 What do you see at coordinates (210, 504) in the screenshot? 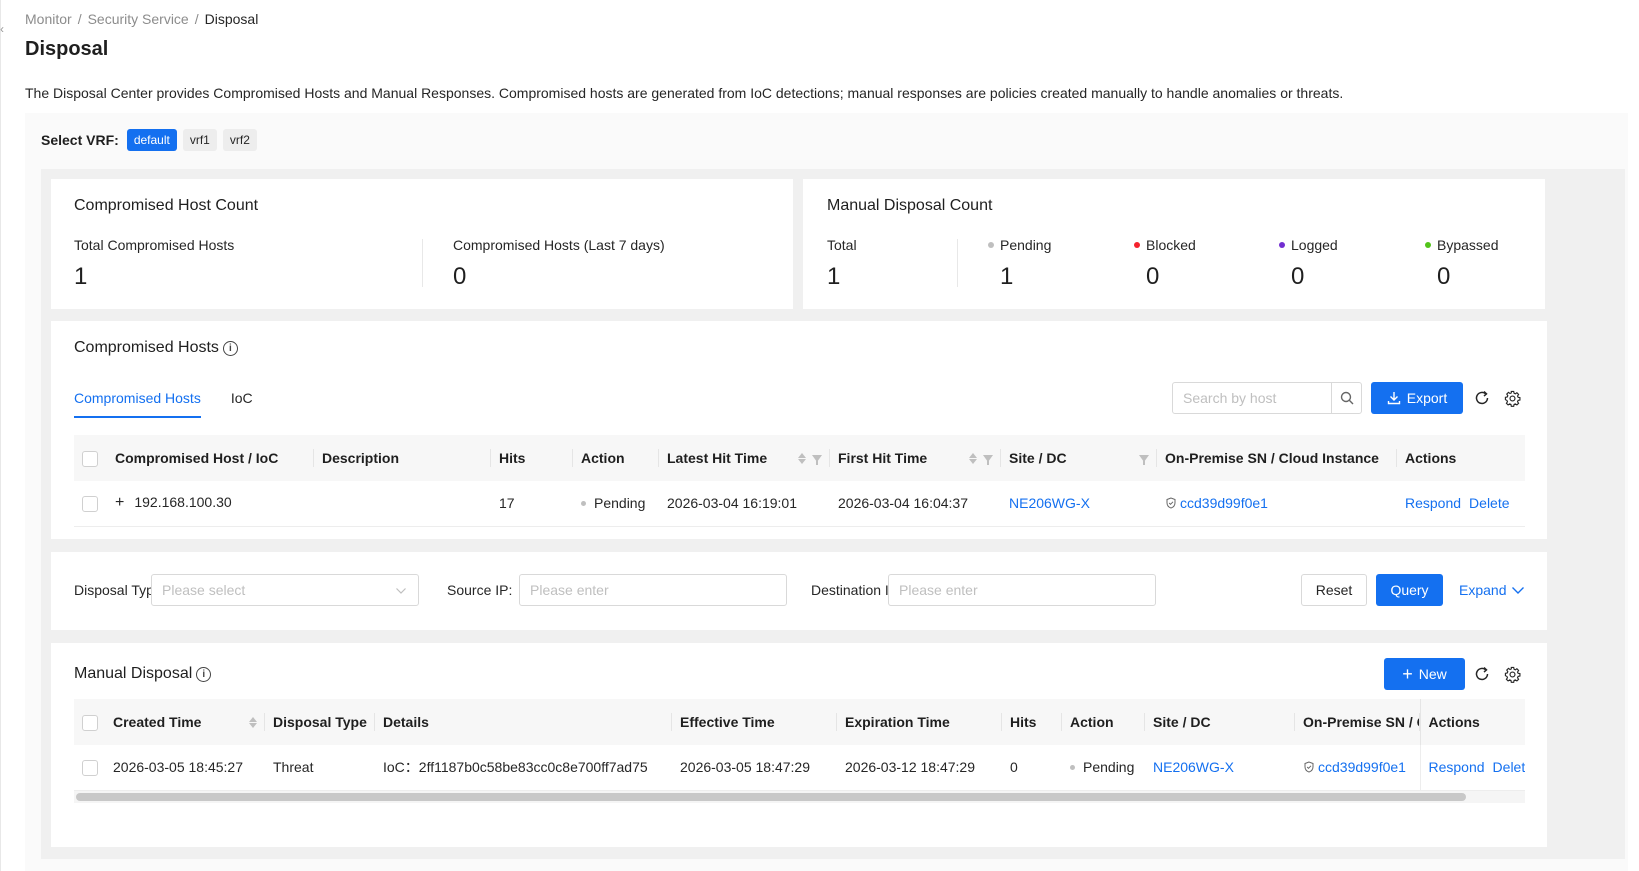
I see `host-cell: +192.168.100.30` at bounding box center [210, 504].